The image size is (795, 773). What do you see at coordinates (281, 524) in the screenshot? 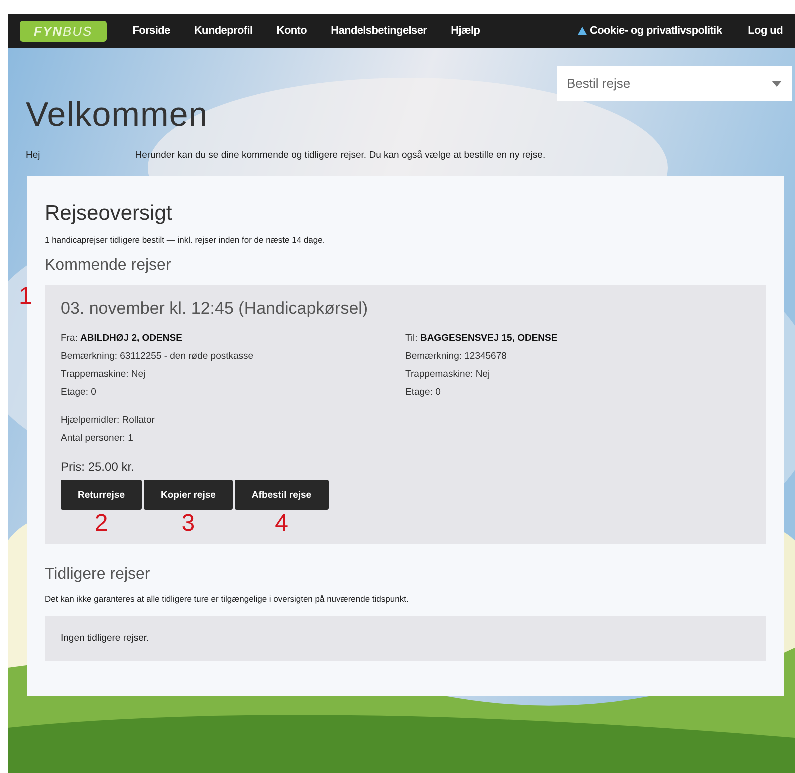
I see `annotation-number: 4` at bounding box center [281, 524].